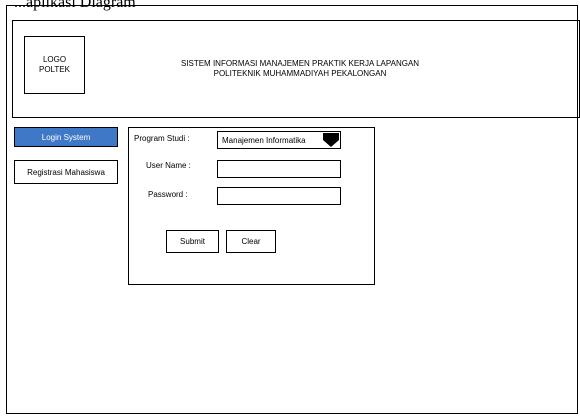 The image size is (580, 416). What do you see at coordinates (279, 196) in the screenshot?
I see `password-field` at bounding box center [279, 196].